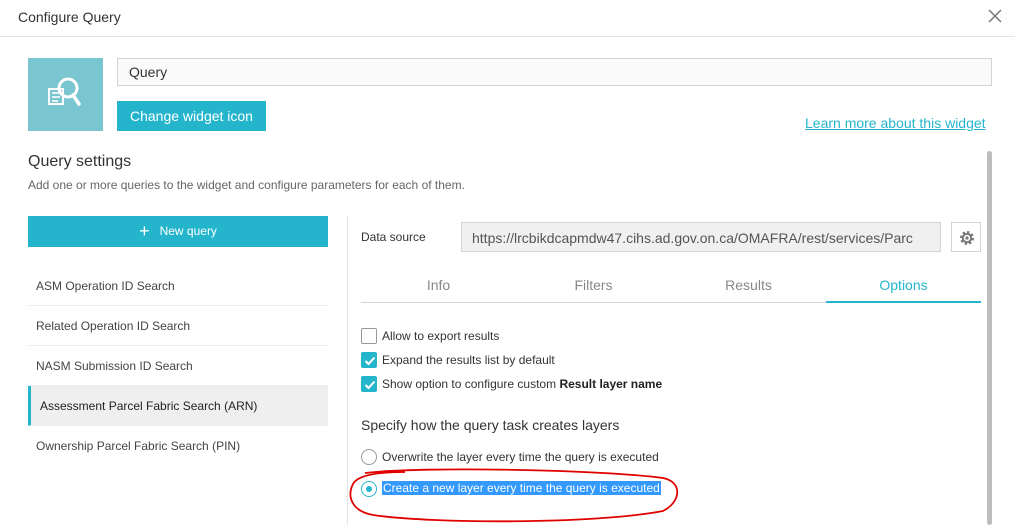 The height and width of the screenshot is (525, 1015). Describe the element at coordinates (369, 457) in the screenshot. I see `overwrite-layer-radio` at that location.